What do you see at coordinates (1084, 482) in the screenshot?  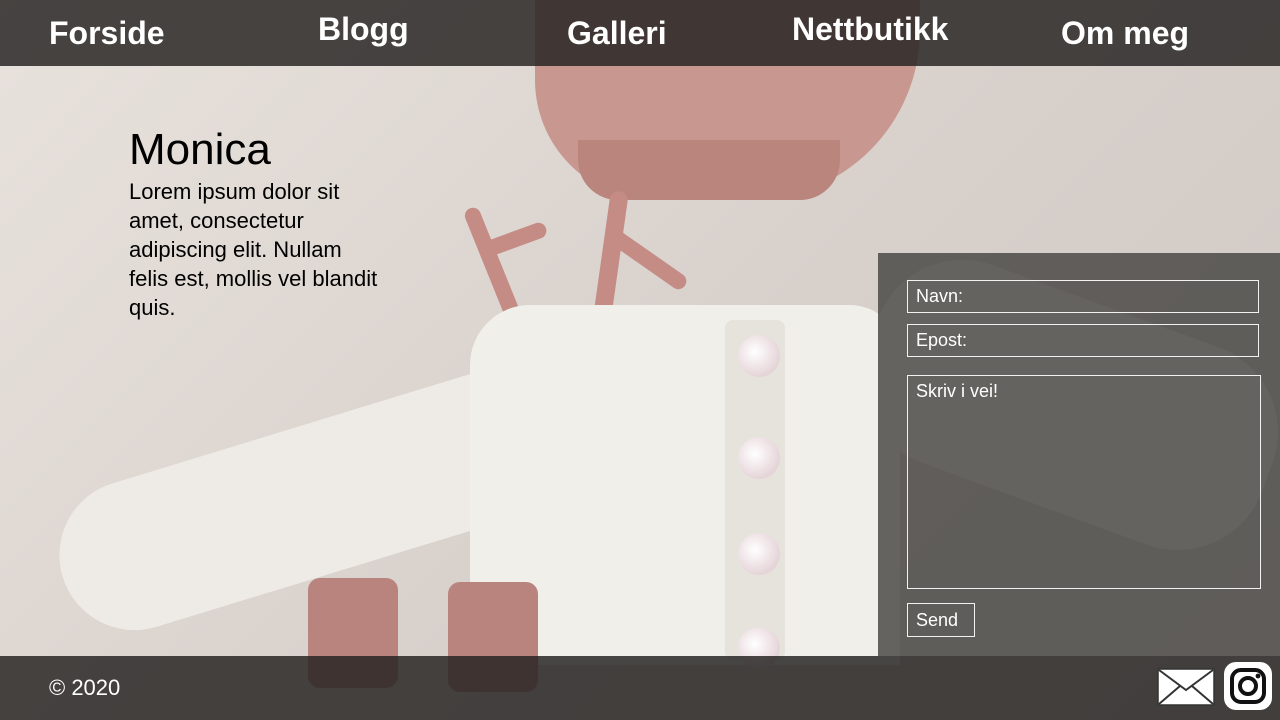 I see `message-field` at bounding box center [1084, 482].